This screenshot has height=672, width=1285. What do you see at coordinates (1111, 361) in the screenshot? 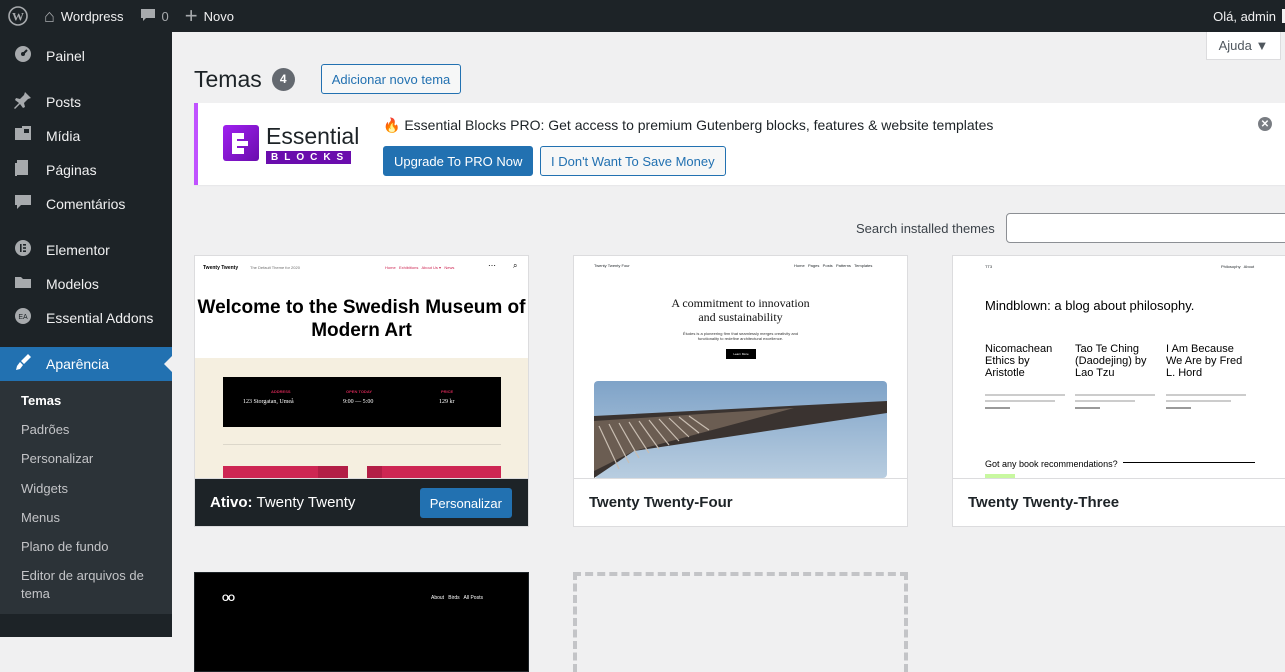
I see `preview-post-2: Tao Te Ching (Daodejing) by Lao Tzu` at bounding box center [1111, 361].